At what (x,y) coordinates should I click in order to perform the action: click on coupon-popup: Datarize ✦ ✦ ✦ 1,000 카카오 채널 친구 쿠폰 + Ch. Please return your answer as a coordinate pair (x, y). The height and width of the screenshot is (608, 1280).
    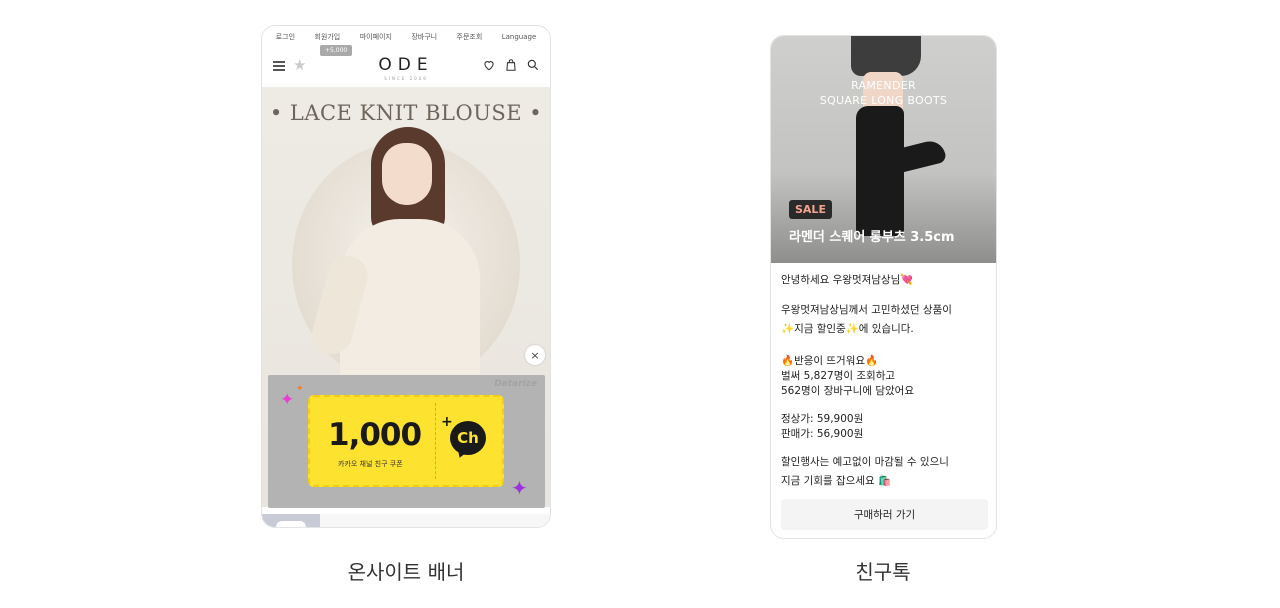
    Looking at the image, I should click on (406, 441).